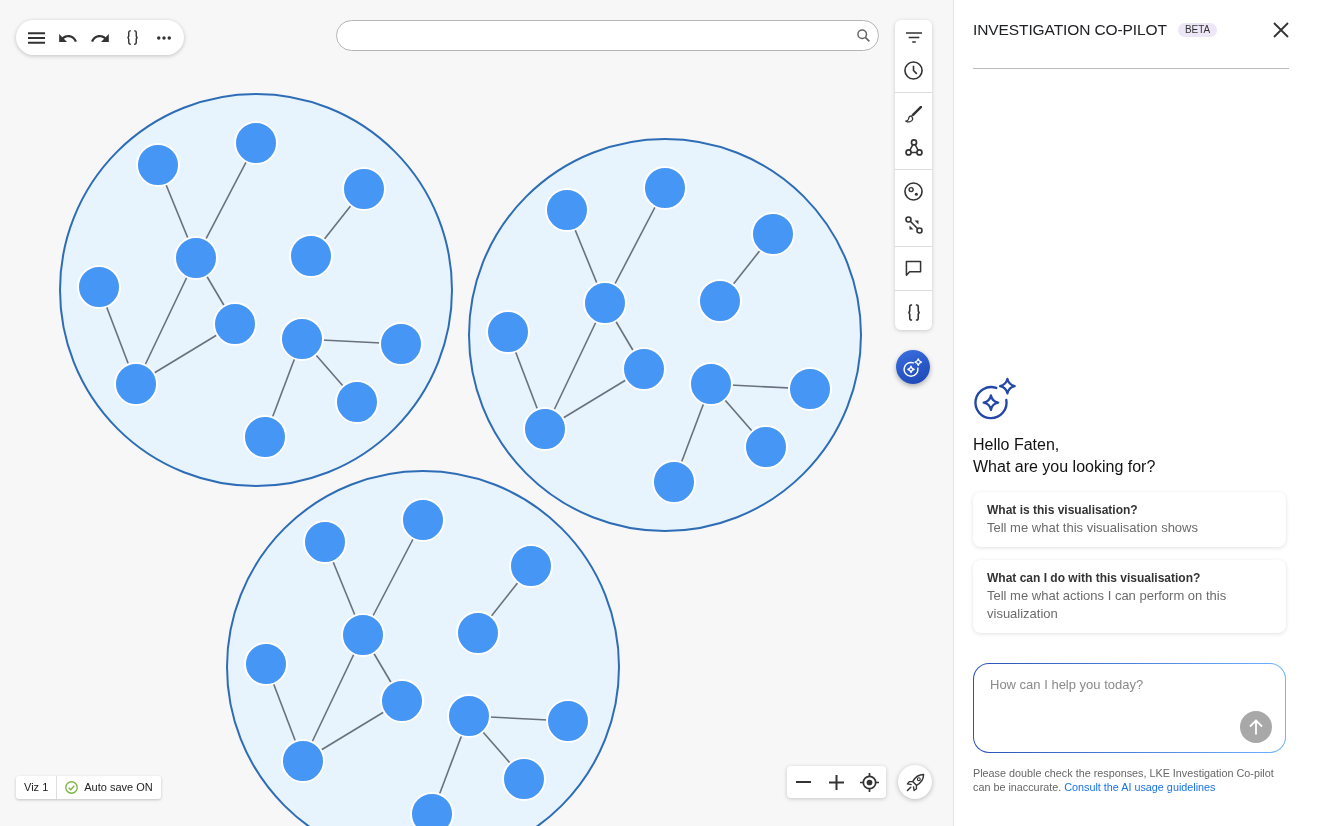 Image resolution: width=1318 pixels, height=826 pixels. I want to click on brush-icon, so click(913, 114).